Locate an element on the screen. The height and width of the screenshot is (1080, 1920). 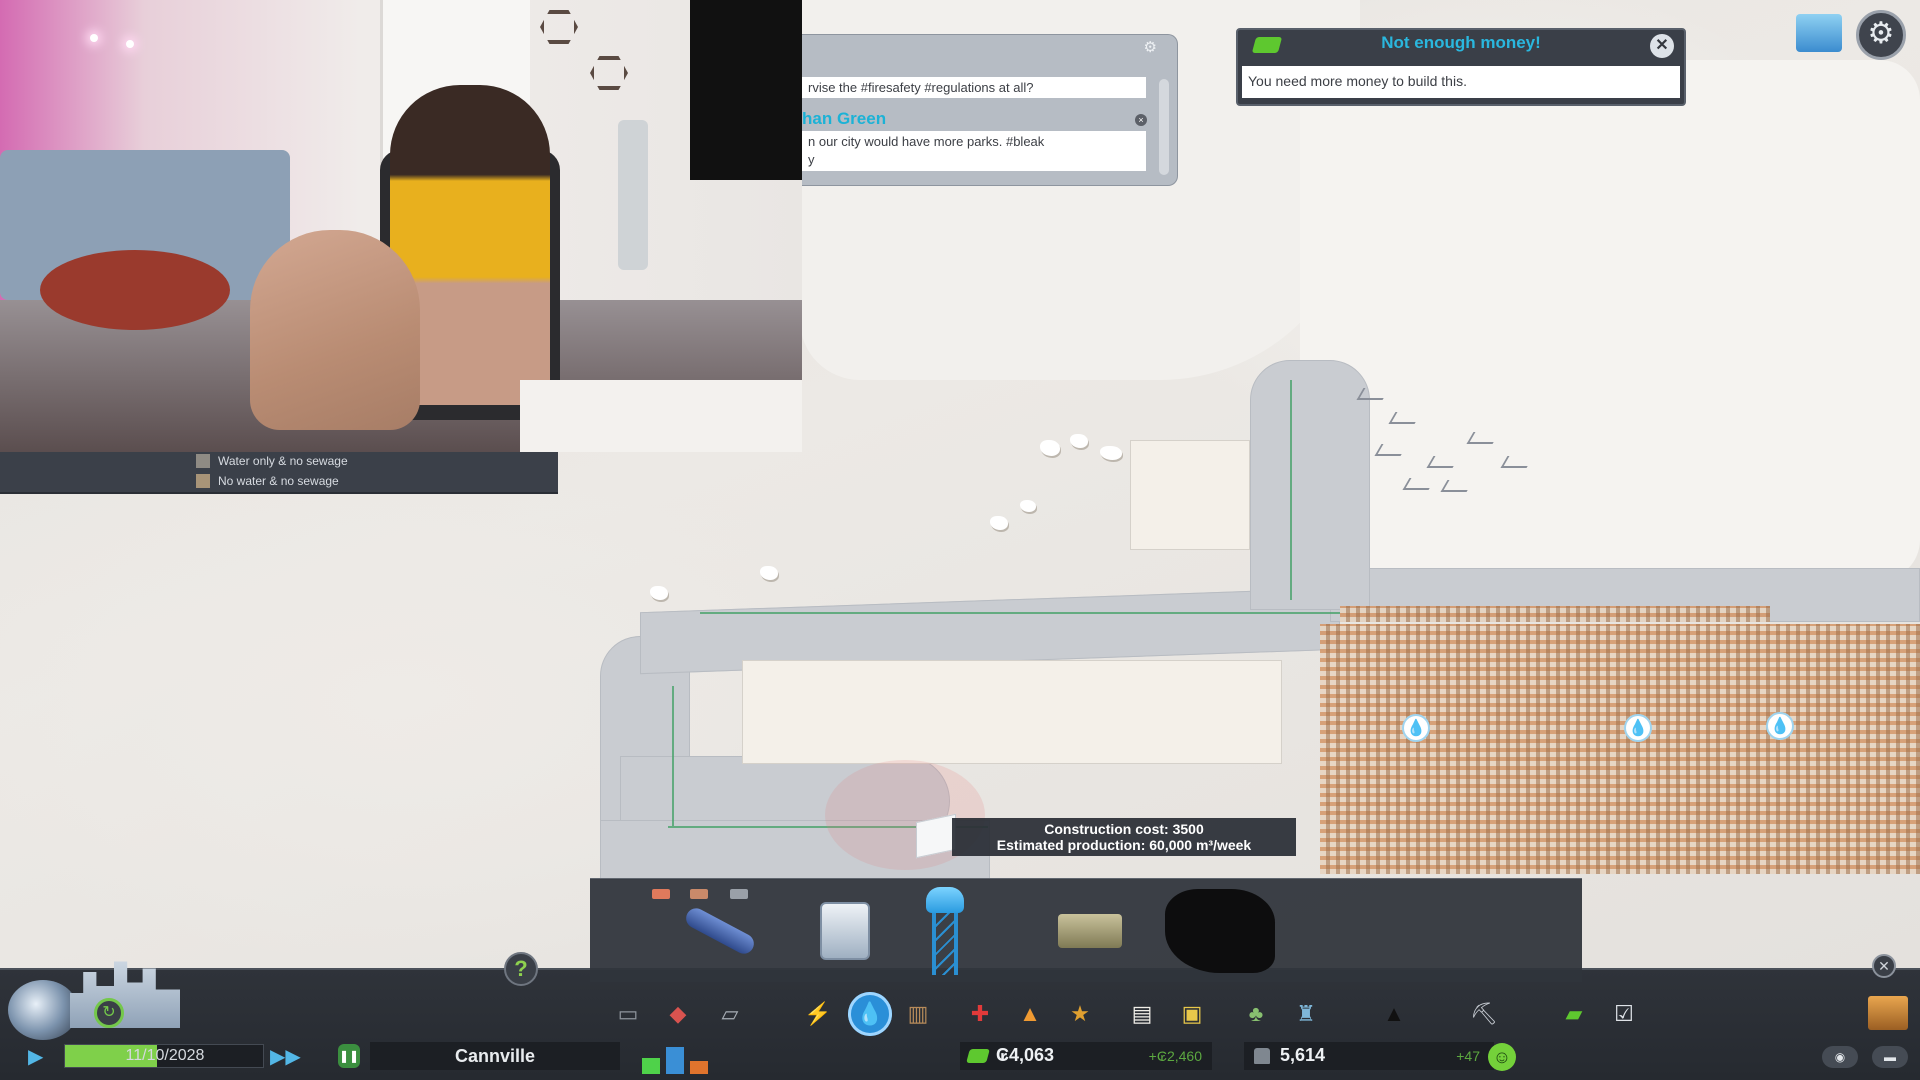
monuments-icon: ♜ is located at coordinates (1306, 1014).